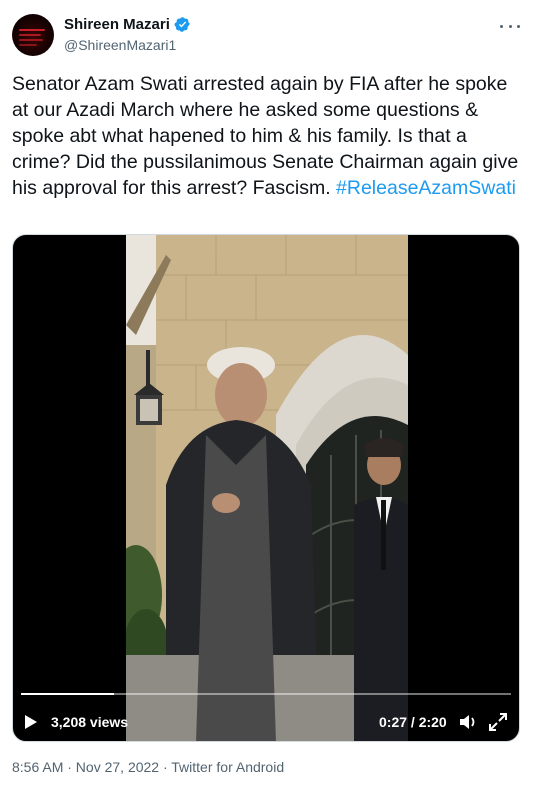 This screenshot has height=788, width=536. Describe the element at coordinates (468, 722) in the screenshot. I see `volume-icon` at that location.